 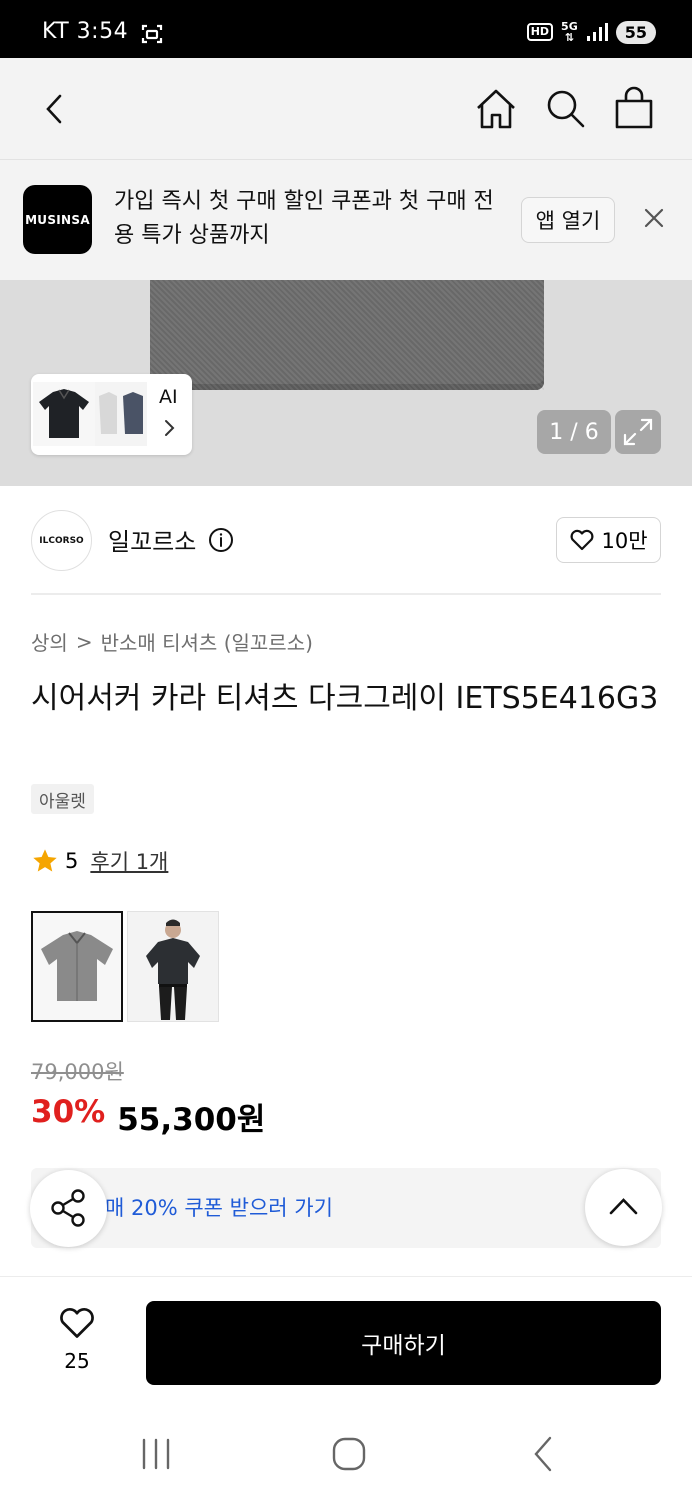 I want to click on product-image-gallery: AI 1 / 6, so click(x=346, y=383).